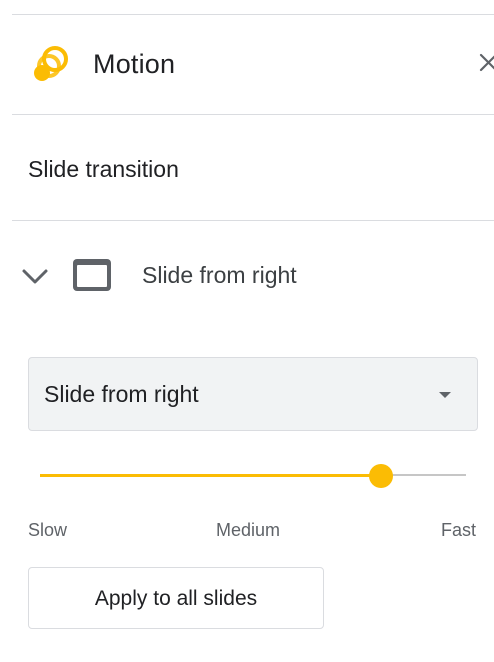 Image resolution: width=494 pixels, height=662 pixels. What do you see at coordinates (445, 395) in the screenshot?
I see `dropdown-arrow-icon` at bounding box center [445, 395].